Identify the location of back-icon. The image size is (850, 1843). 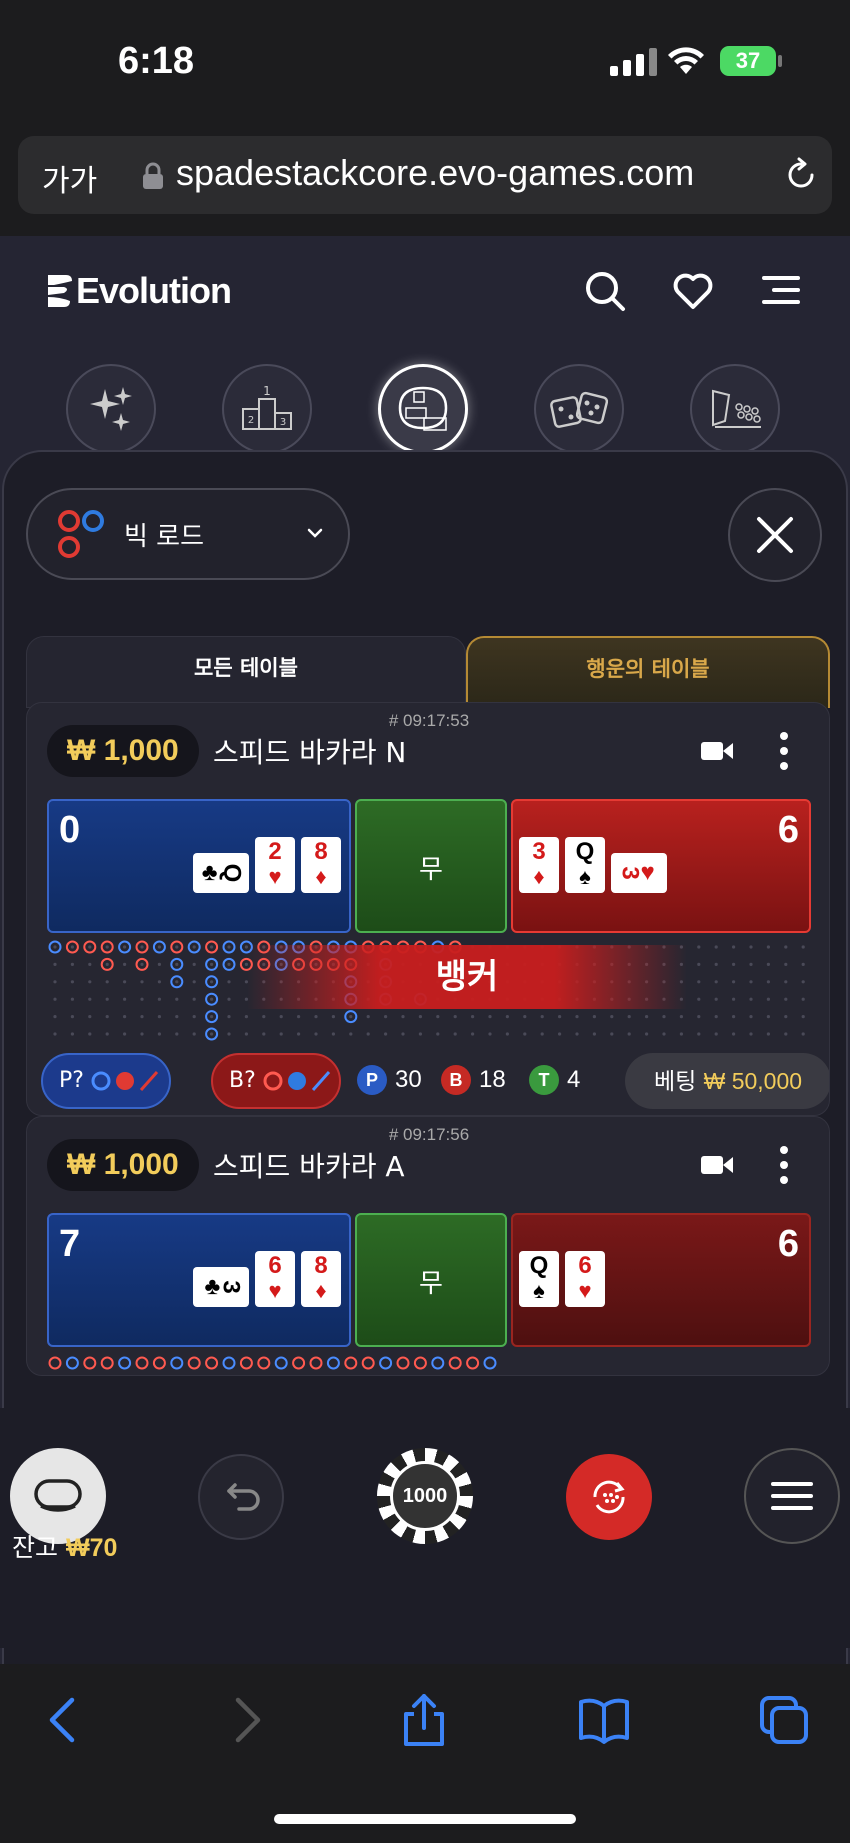
(64, 1720).